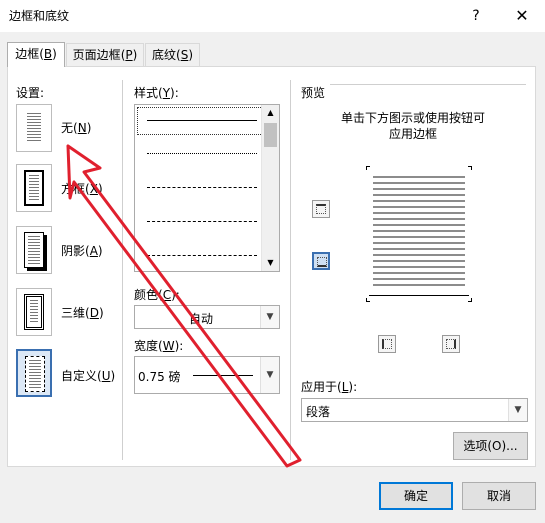  Describe the element at coordinates (27, 54) in the screenshot. I see `tab-borders-label: 边框` at that location.